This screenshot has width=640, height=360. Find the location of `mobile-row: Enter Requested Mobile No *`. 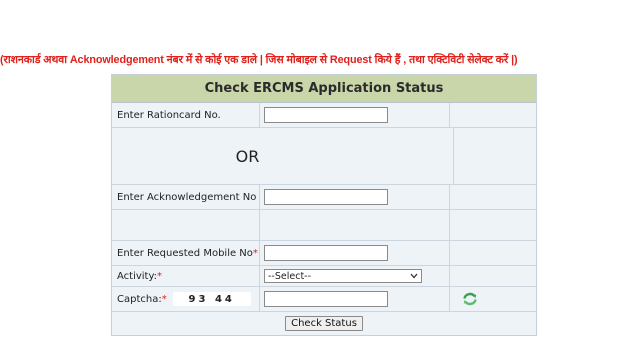

mobile-row: Enter Requested Mobile No * is located at coordinates (324, 253).